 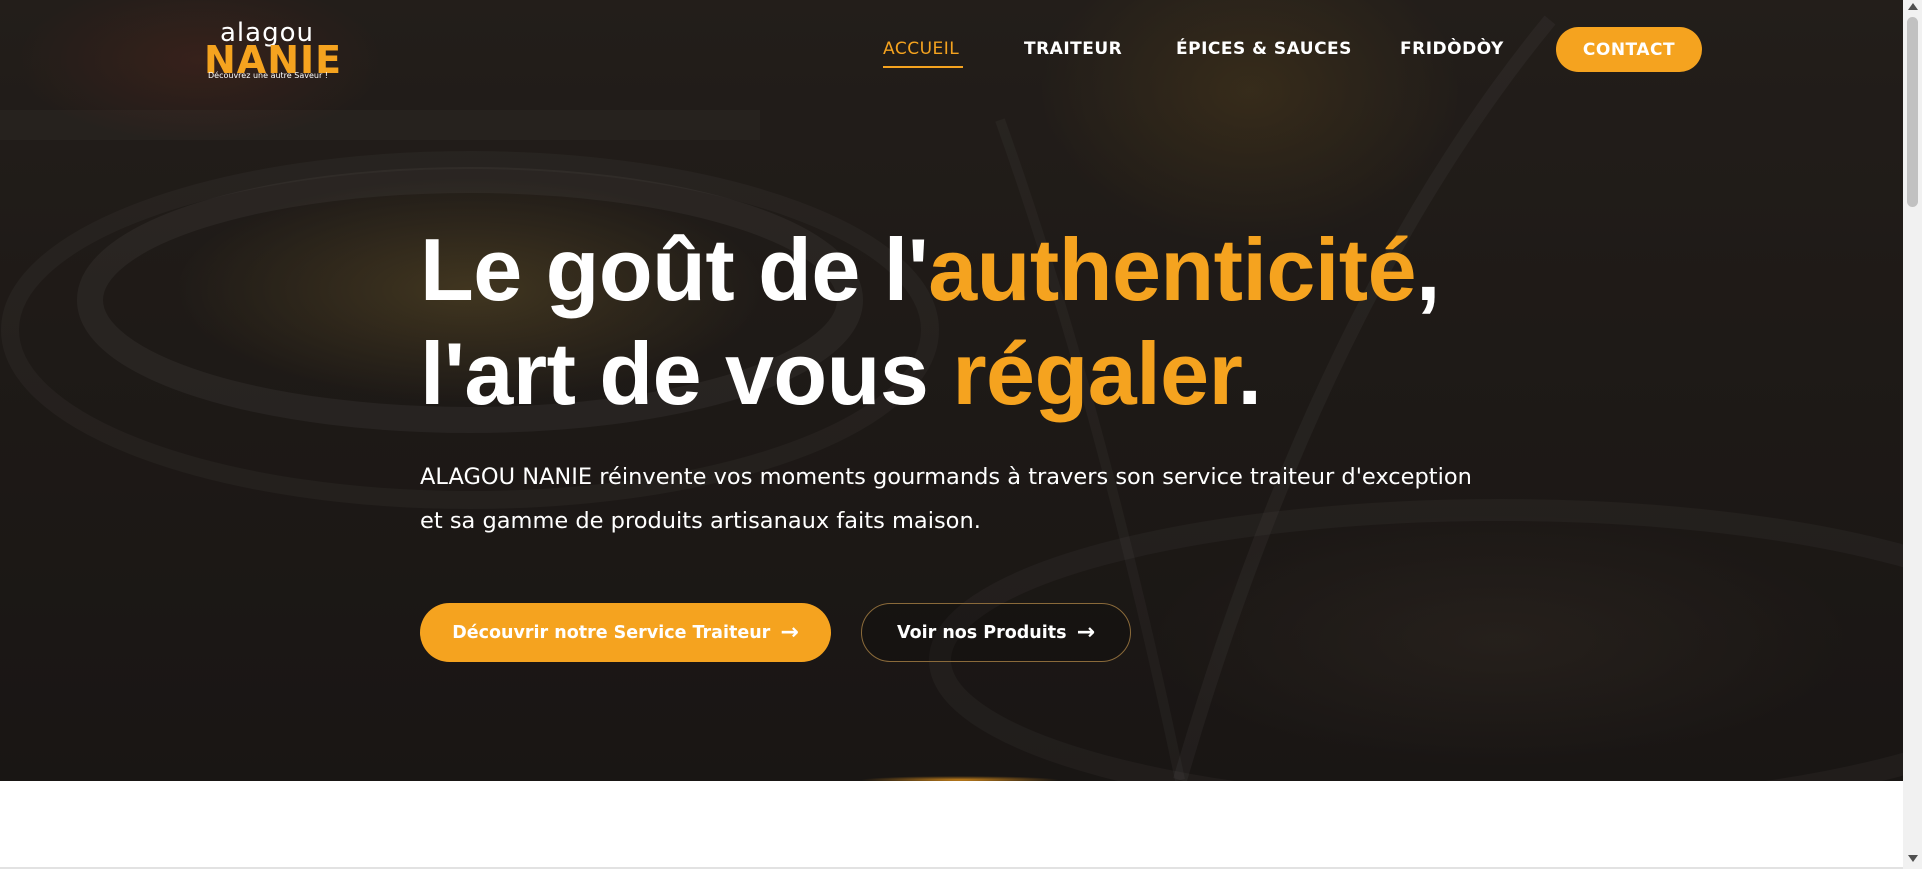 I want to click on logo-tagline: Découvrez une autre Saveur !, so click(x=268, y=75).